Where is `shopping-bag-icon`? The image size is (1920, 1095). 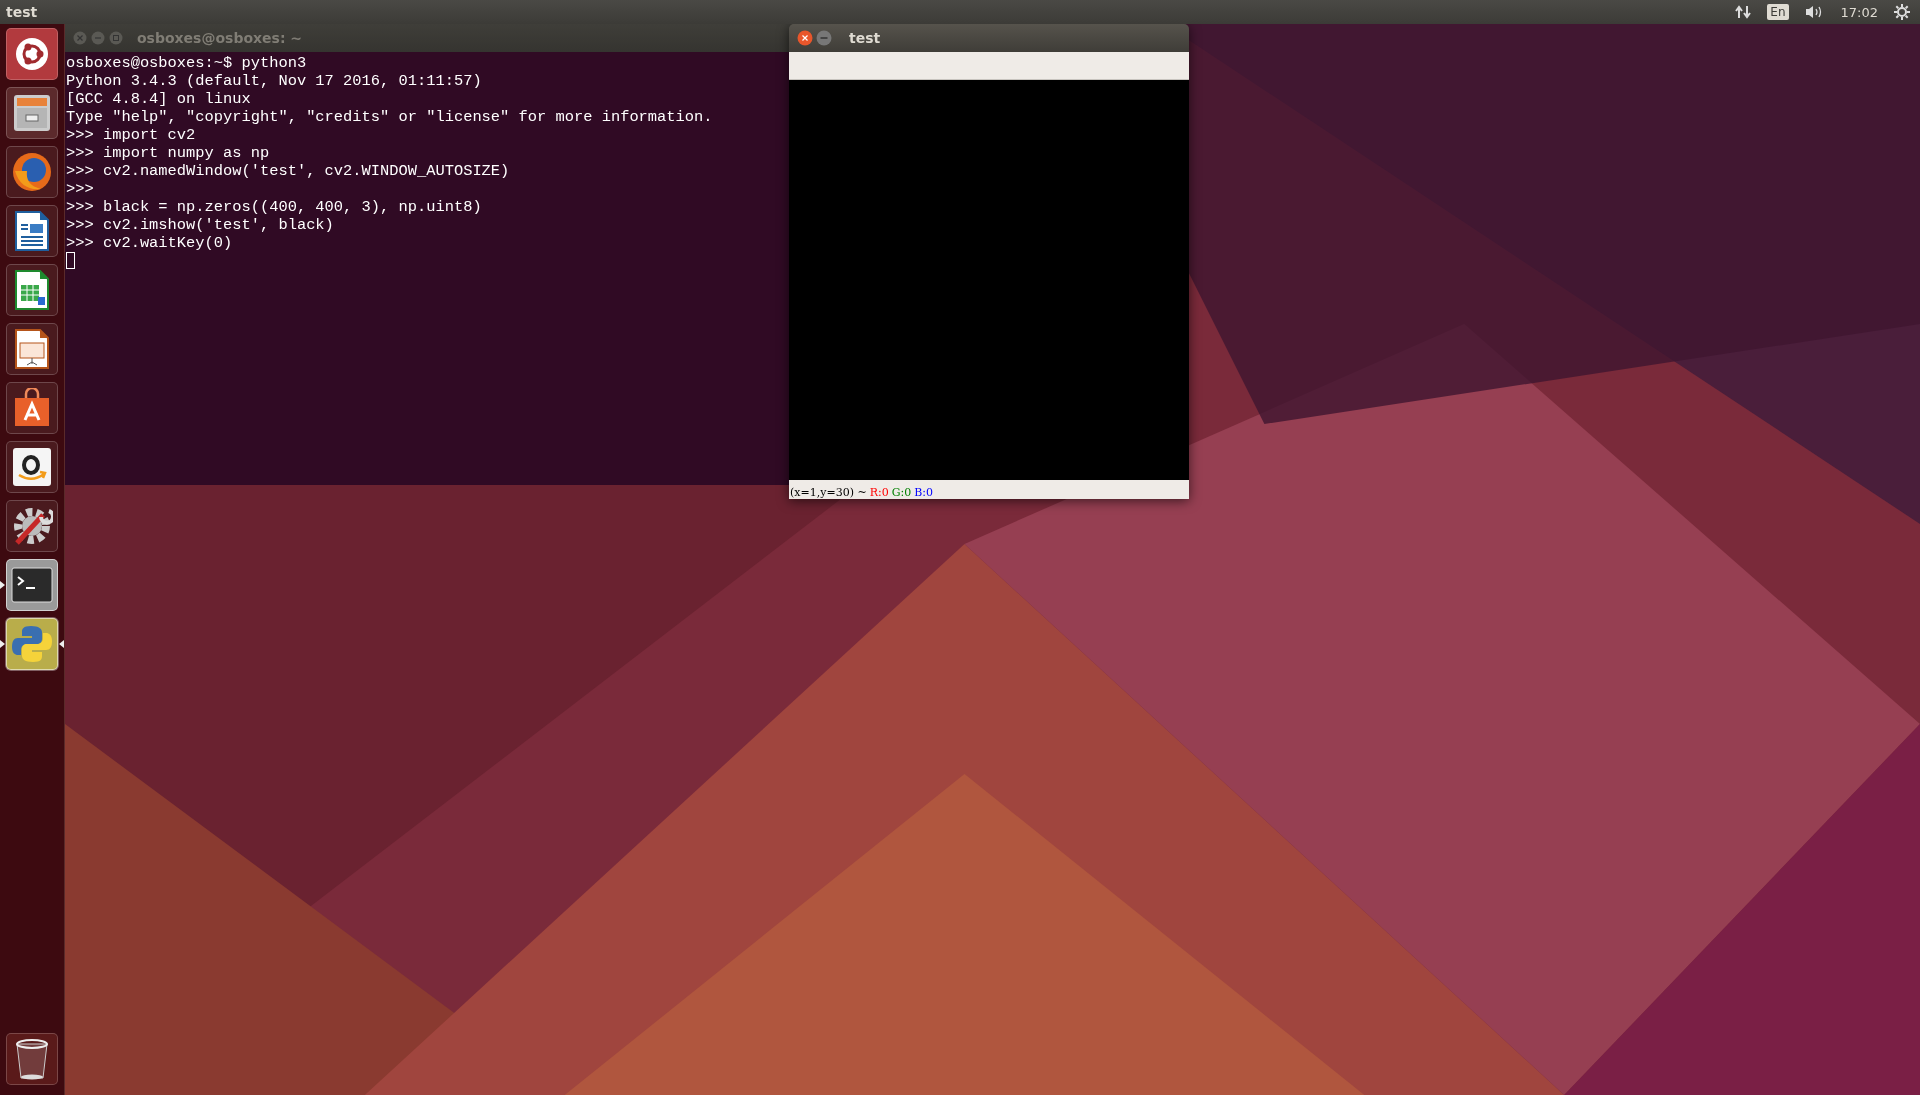 shopping-bag-icon is located at coordinates (32, 408).